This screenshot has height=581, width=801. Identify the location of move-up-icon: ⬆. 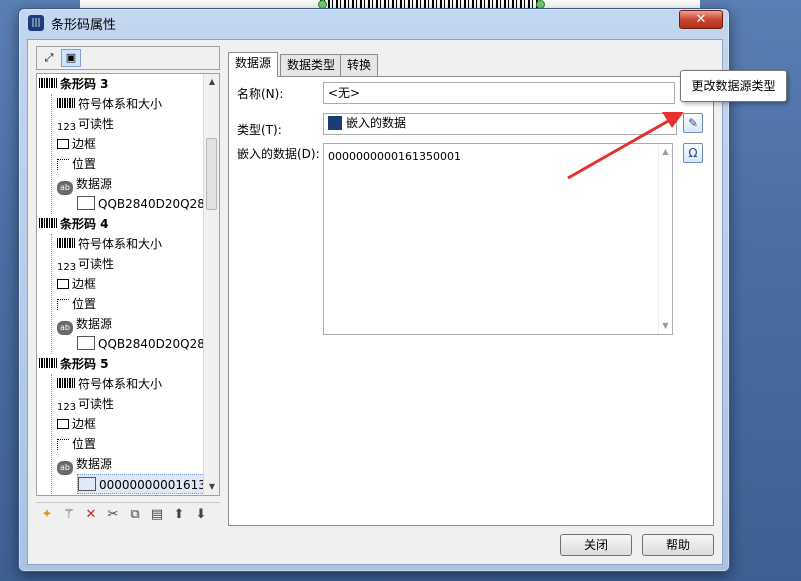
(179, 515).